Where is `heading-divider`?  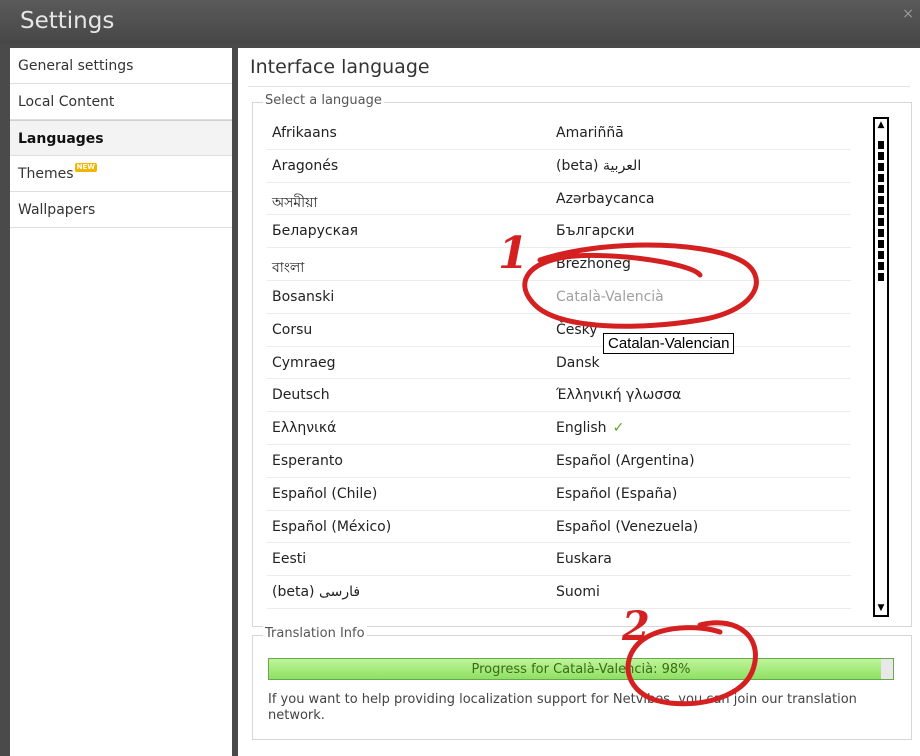 heading-divider is located at coordinates (579, 86).